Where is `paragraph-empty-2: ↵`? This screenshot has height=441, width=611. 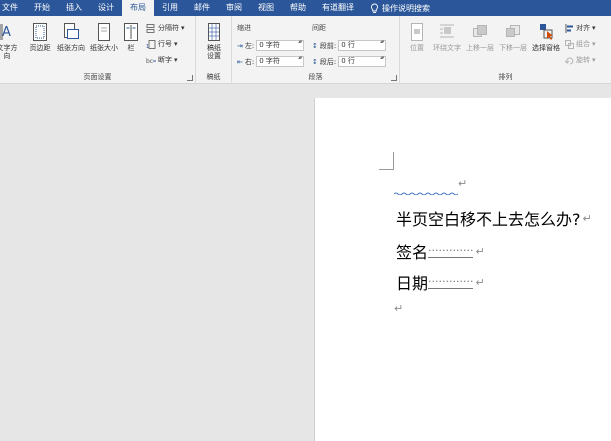
paragraph-empty-2: ↵ is located at coordinates (399, 308).